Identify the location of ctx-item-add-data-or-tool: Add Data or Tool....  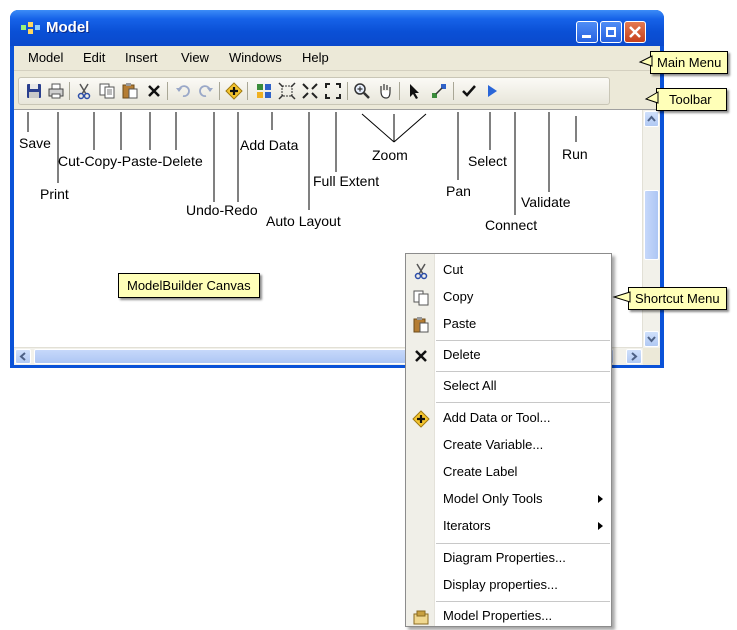
(508, 419).